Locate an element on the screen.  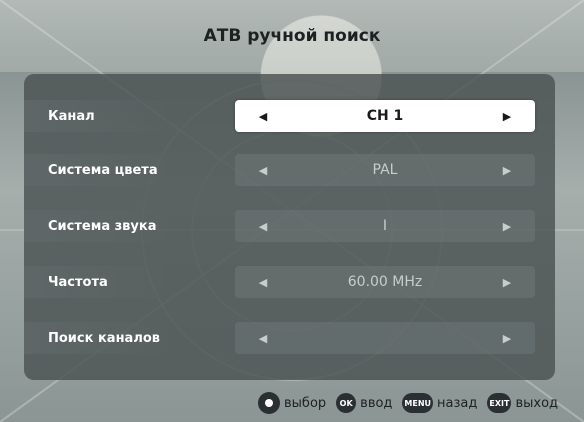
settings-row: Поиск каналов ◀ ▶ is located at coordinates (289, 338).